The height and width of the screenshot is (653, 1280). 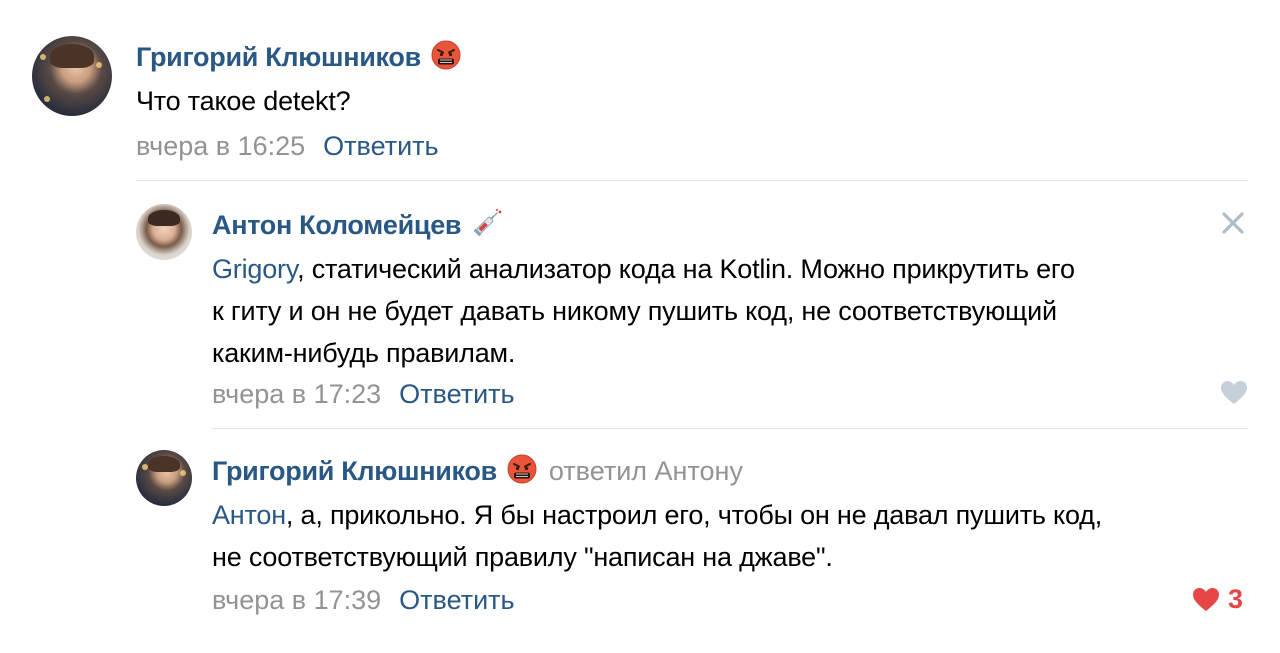 I want to click on like-count: 3, so click(x=1236, y=599).